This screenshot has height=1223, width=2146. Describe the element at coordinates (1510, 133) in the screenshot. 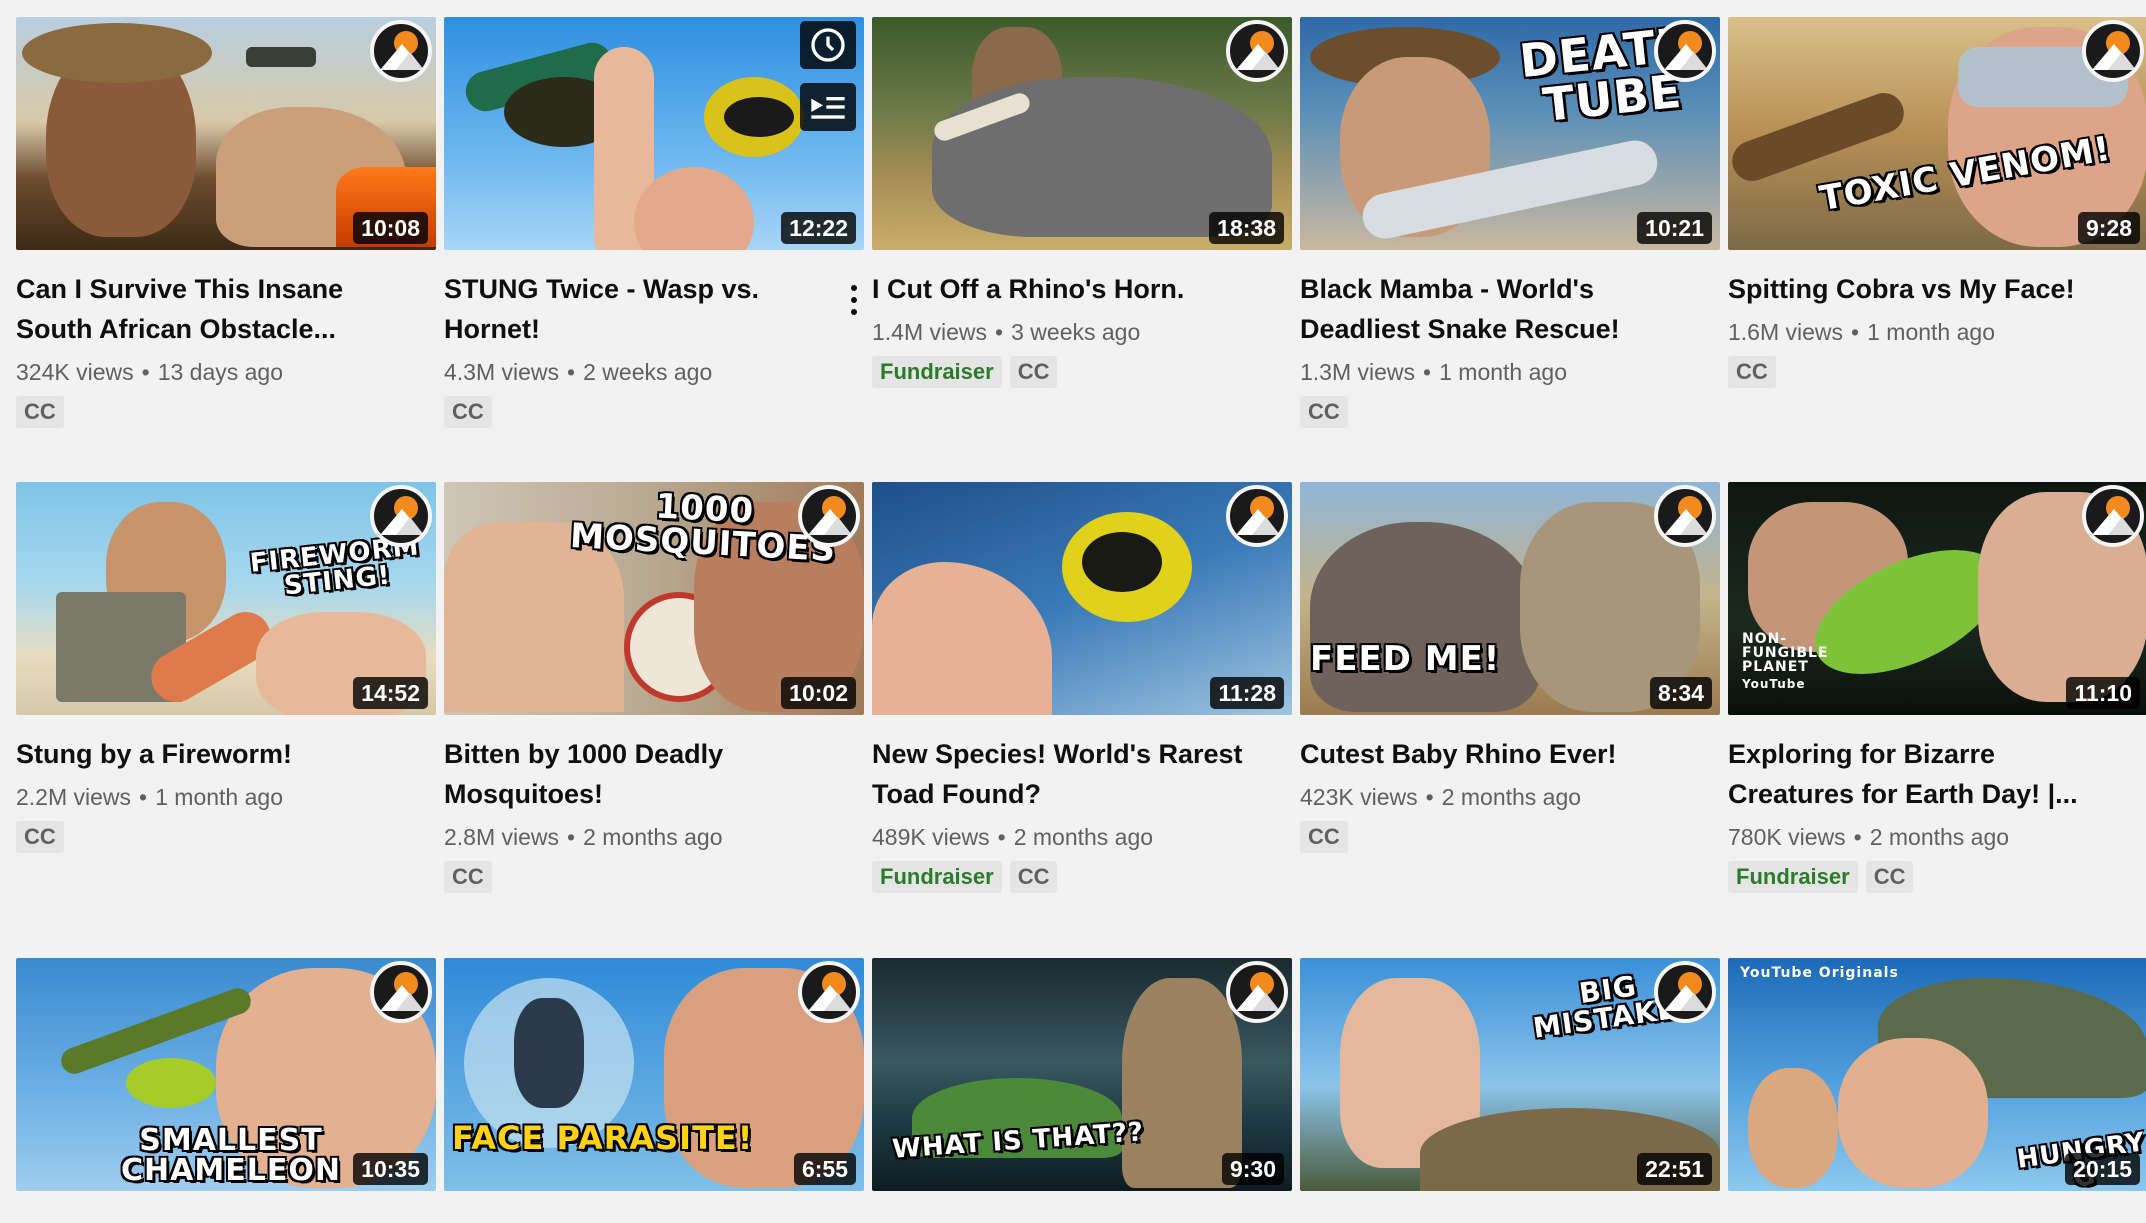

I see `video-thumbnail: DEATH TUBE 10:21` at that location.